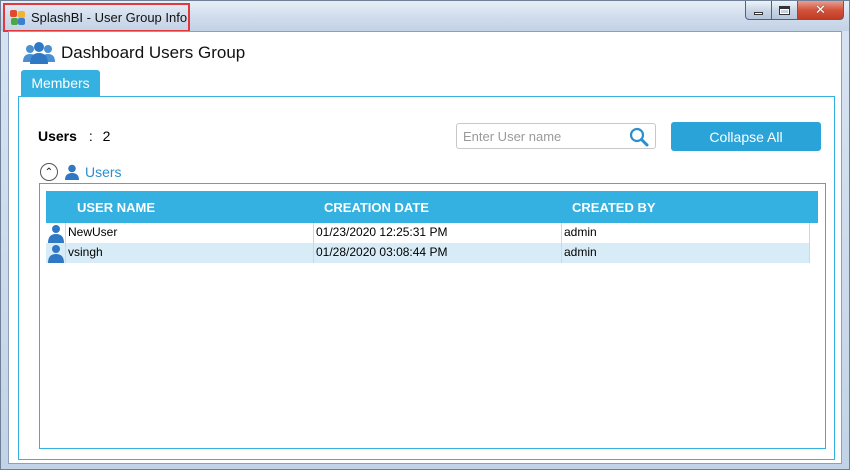 This screenshot has width=850, height=470. I want to click on search-icon, so click(639, 137).